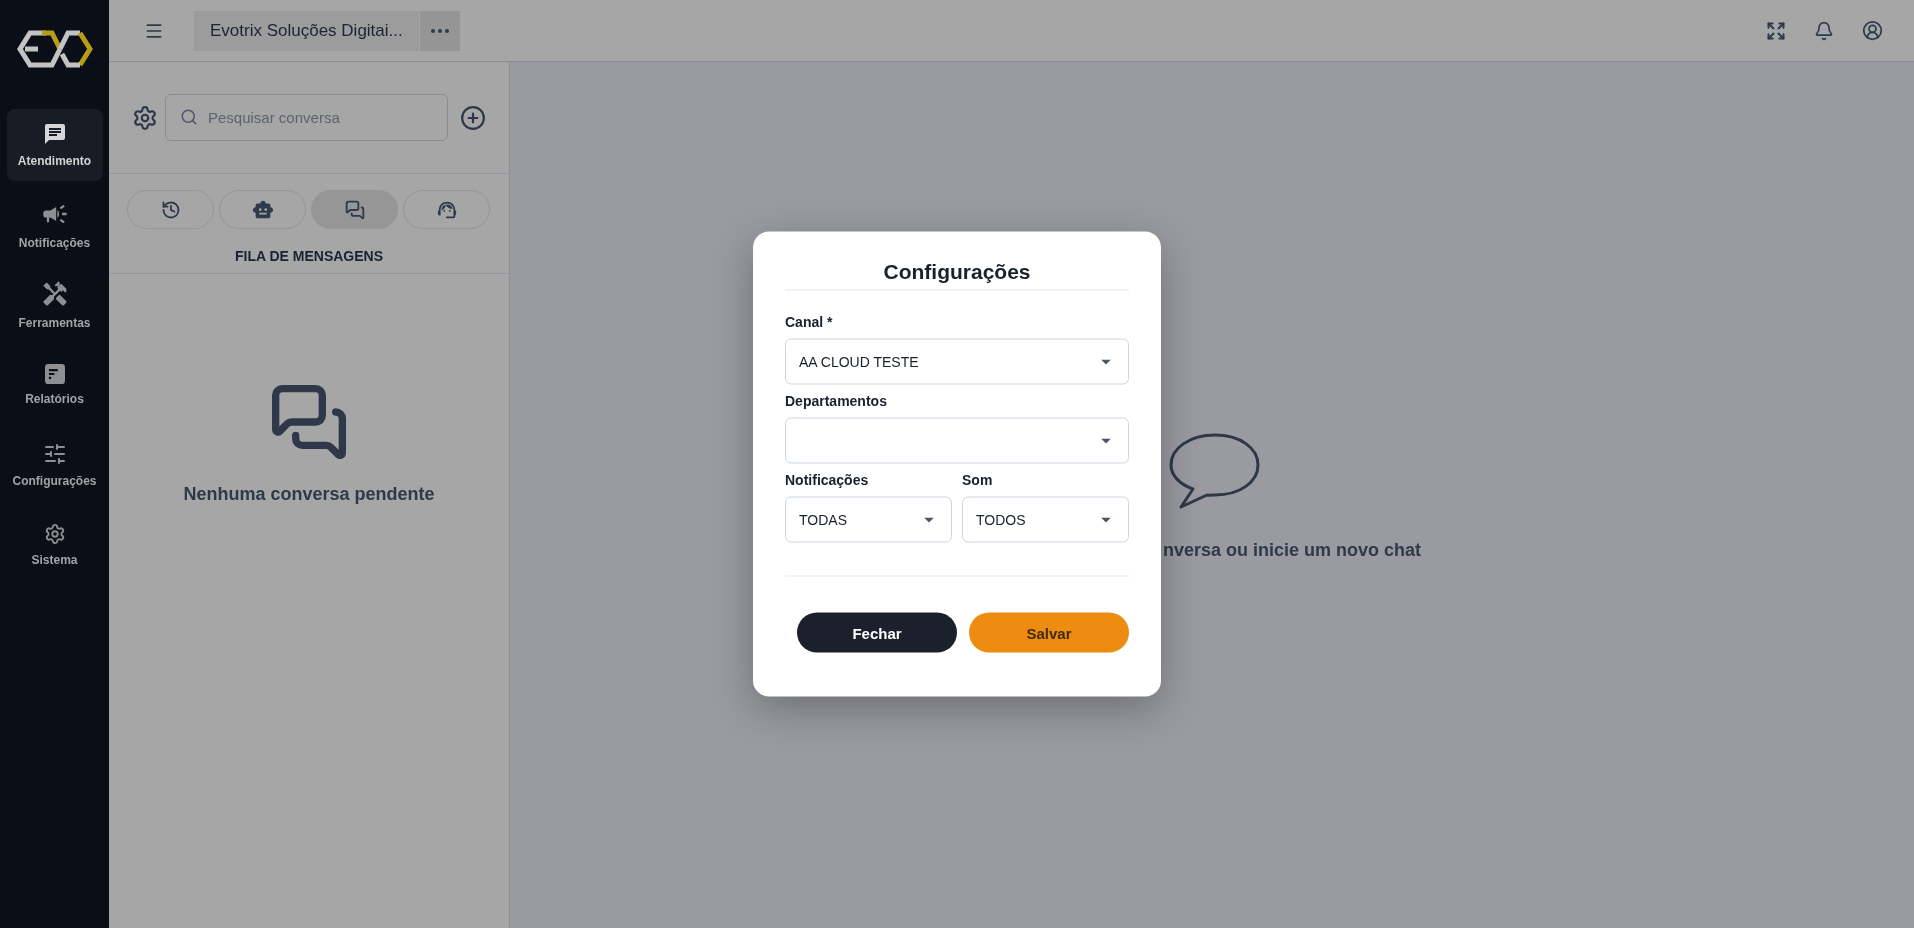 The width and height of the screenshot is (1914, 928). What do you see at coordinates (957, 271) in the screenshot?
I see `dialog-title: Configurações` at bounding box center [957, 271].